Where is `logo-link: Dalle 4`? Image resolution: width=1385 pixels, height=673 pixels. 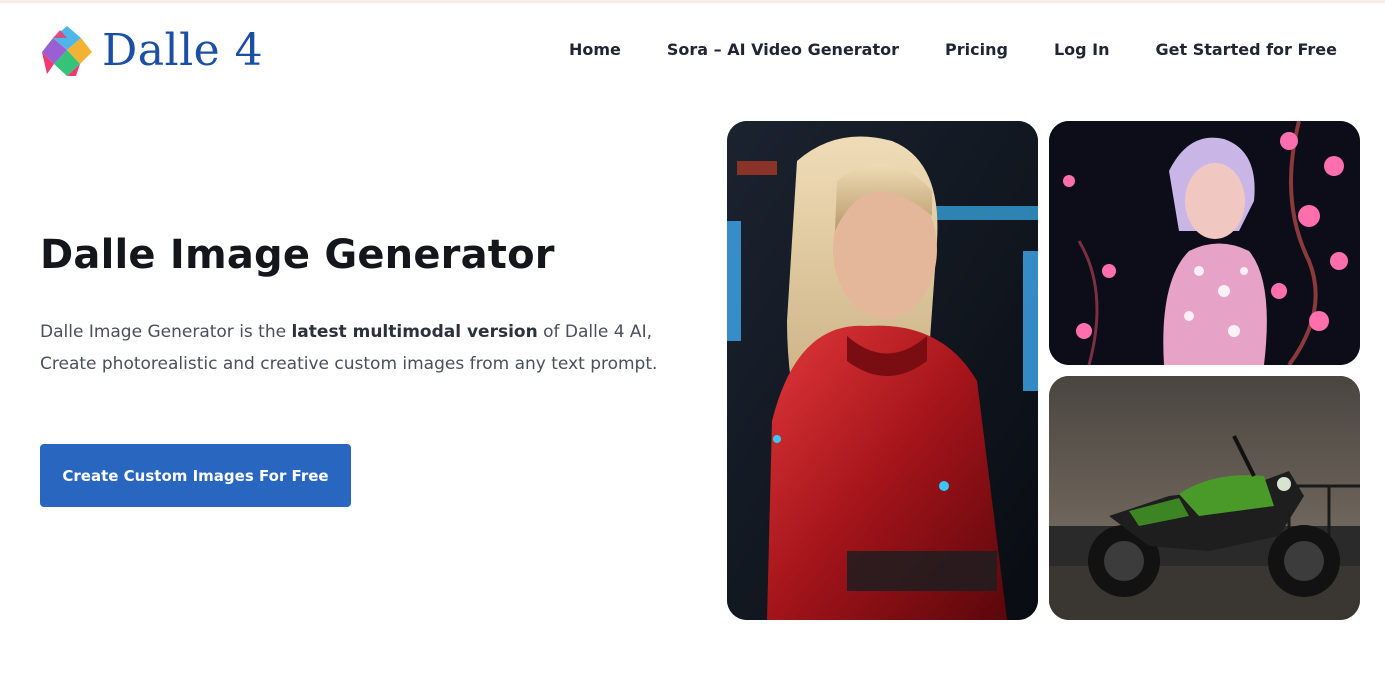 logo-link: Dalle 4 is located at coordinates (151, 51).